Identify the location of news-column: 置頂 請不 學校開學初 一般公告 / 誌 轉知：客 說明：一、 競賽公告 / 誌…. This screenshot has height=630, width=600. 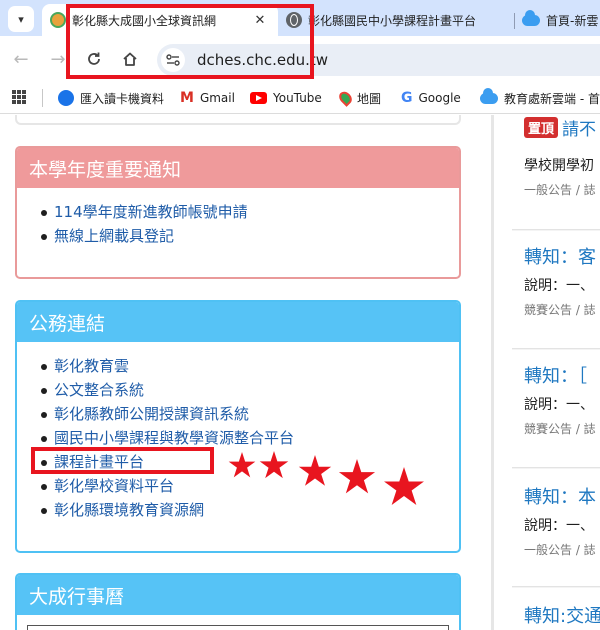
(556, 372).